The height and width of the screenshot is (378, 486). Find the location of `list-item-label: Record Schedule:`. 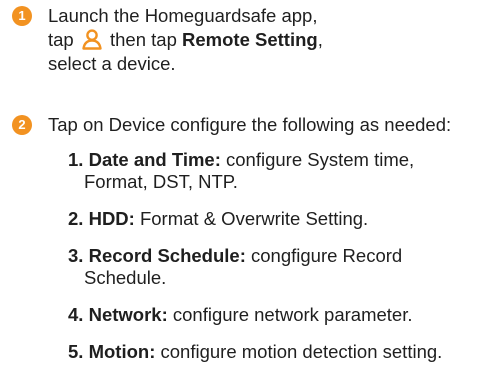

list-item-label: Record Schedule: is located at coordinates (167, 255).